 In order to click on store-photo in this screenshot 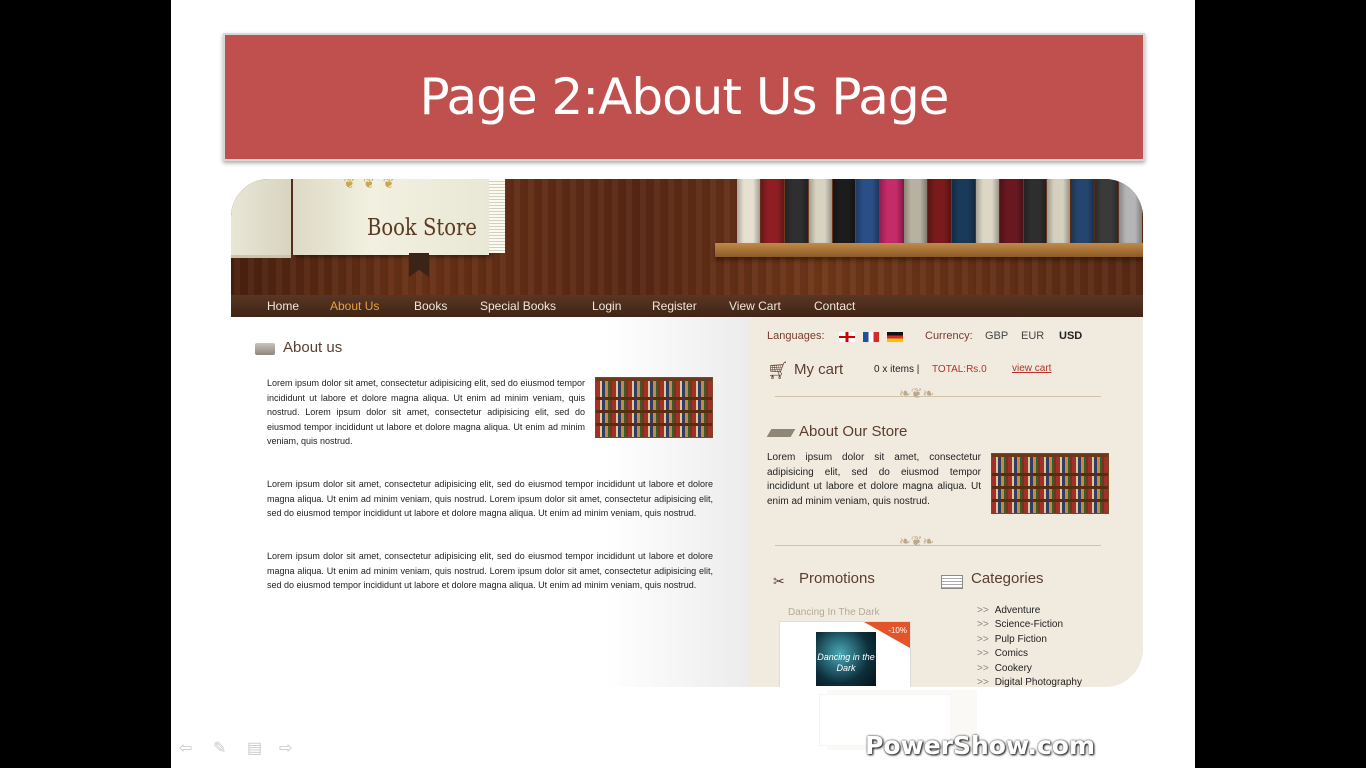, I will do `click(1050, 483)`.